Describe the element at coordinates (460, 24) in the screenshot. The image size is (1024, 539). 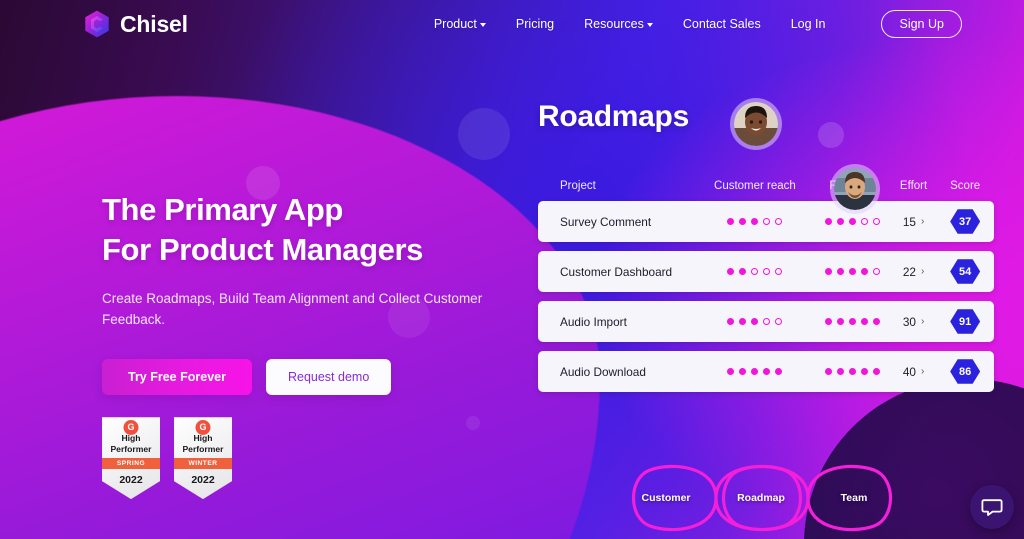
I see `nav-link-product: Product` at that location.